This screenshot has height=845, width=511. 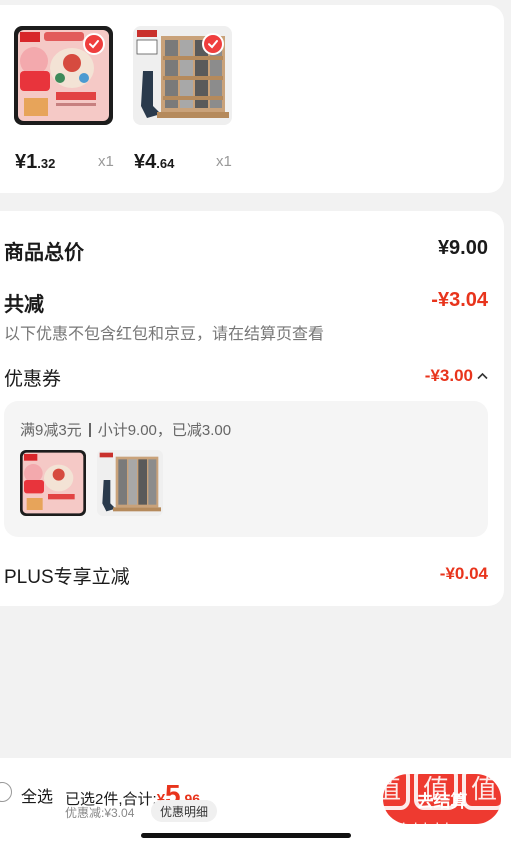 What do you see at coordinates (67, 577) in the screenshot?
I see `plus-label: PLUS专享立减` at bounding box center [67, 577].